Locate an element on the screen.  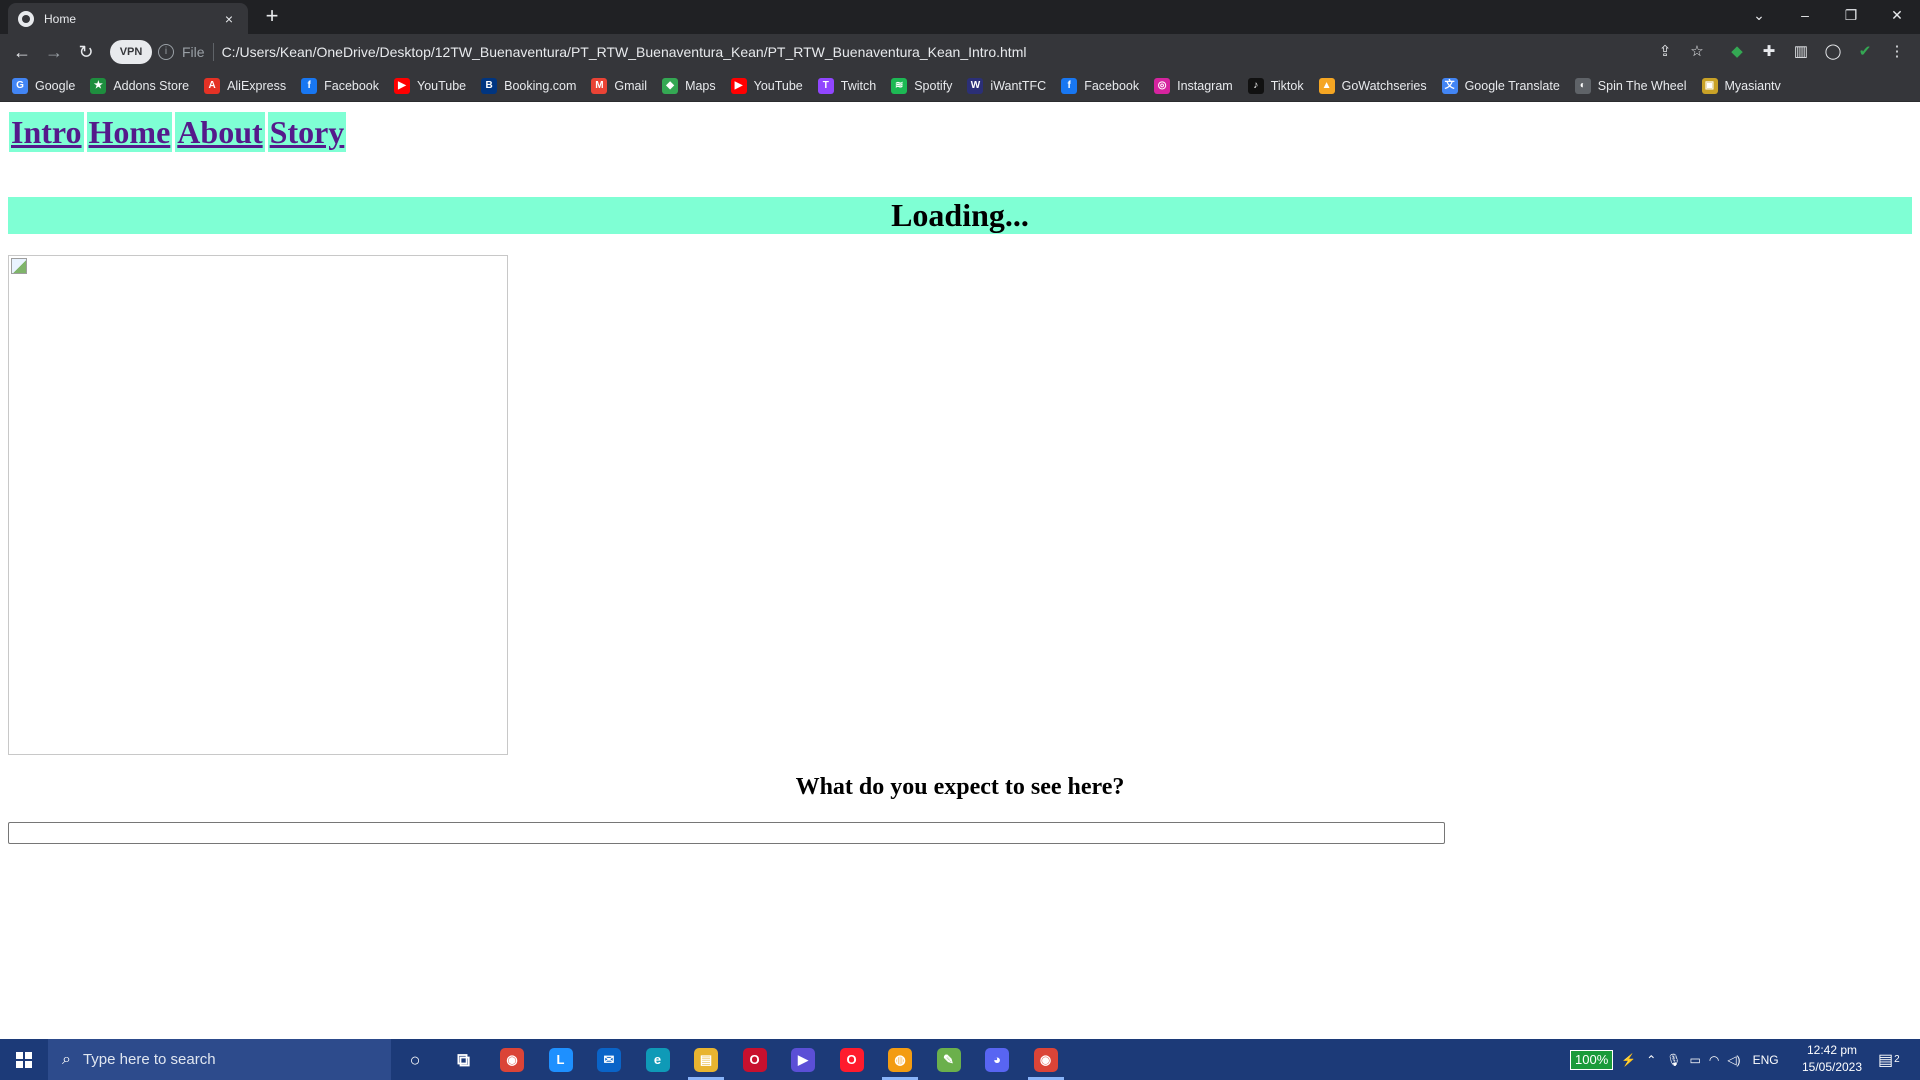
plug-icon: ⚡ is located at coordinates (1628, 1060).